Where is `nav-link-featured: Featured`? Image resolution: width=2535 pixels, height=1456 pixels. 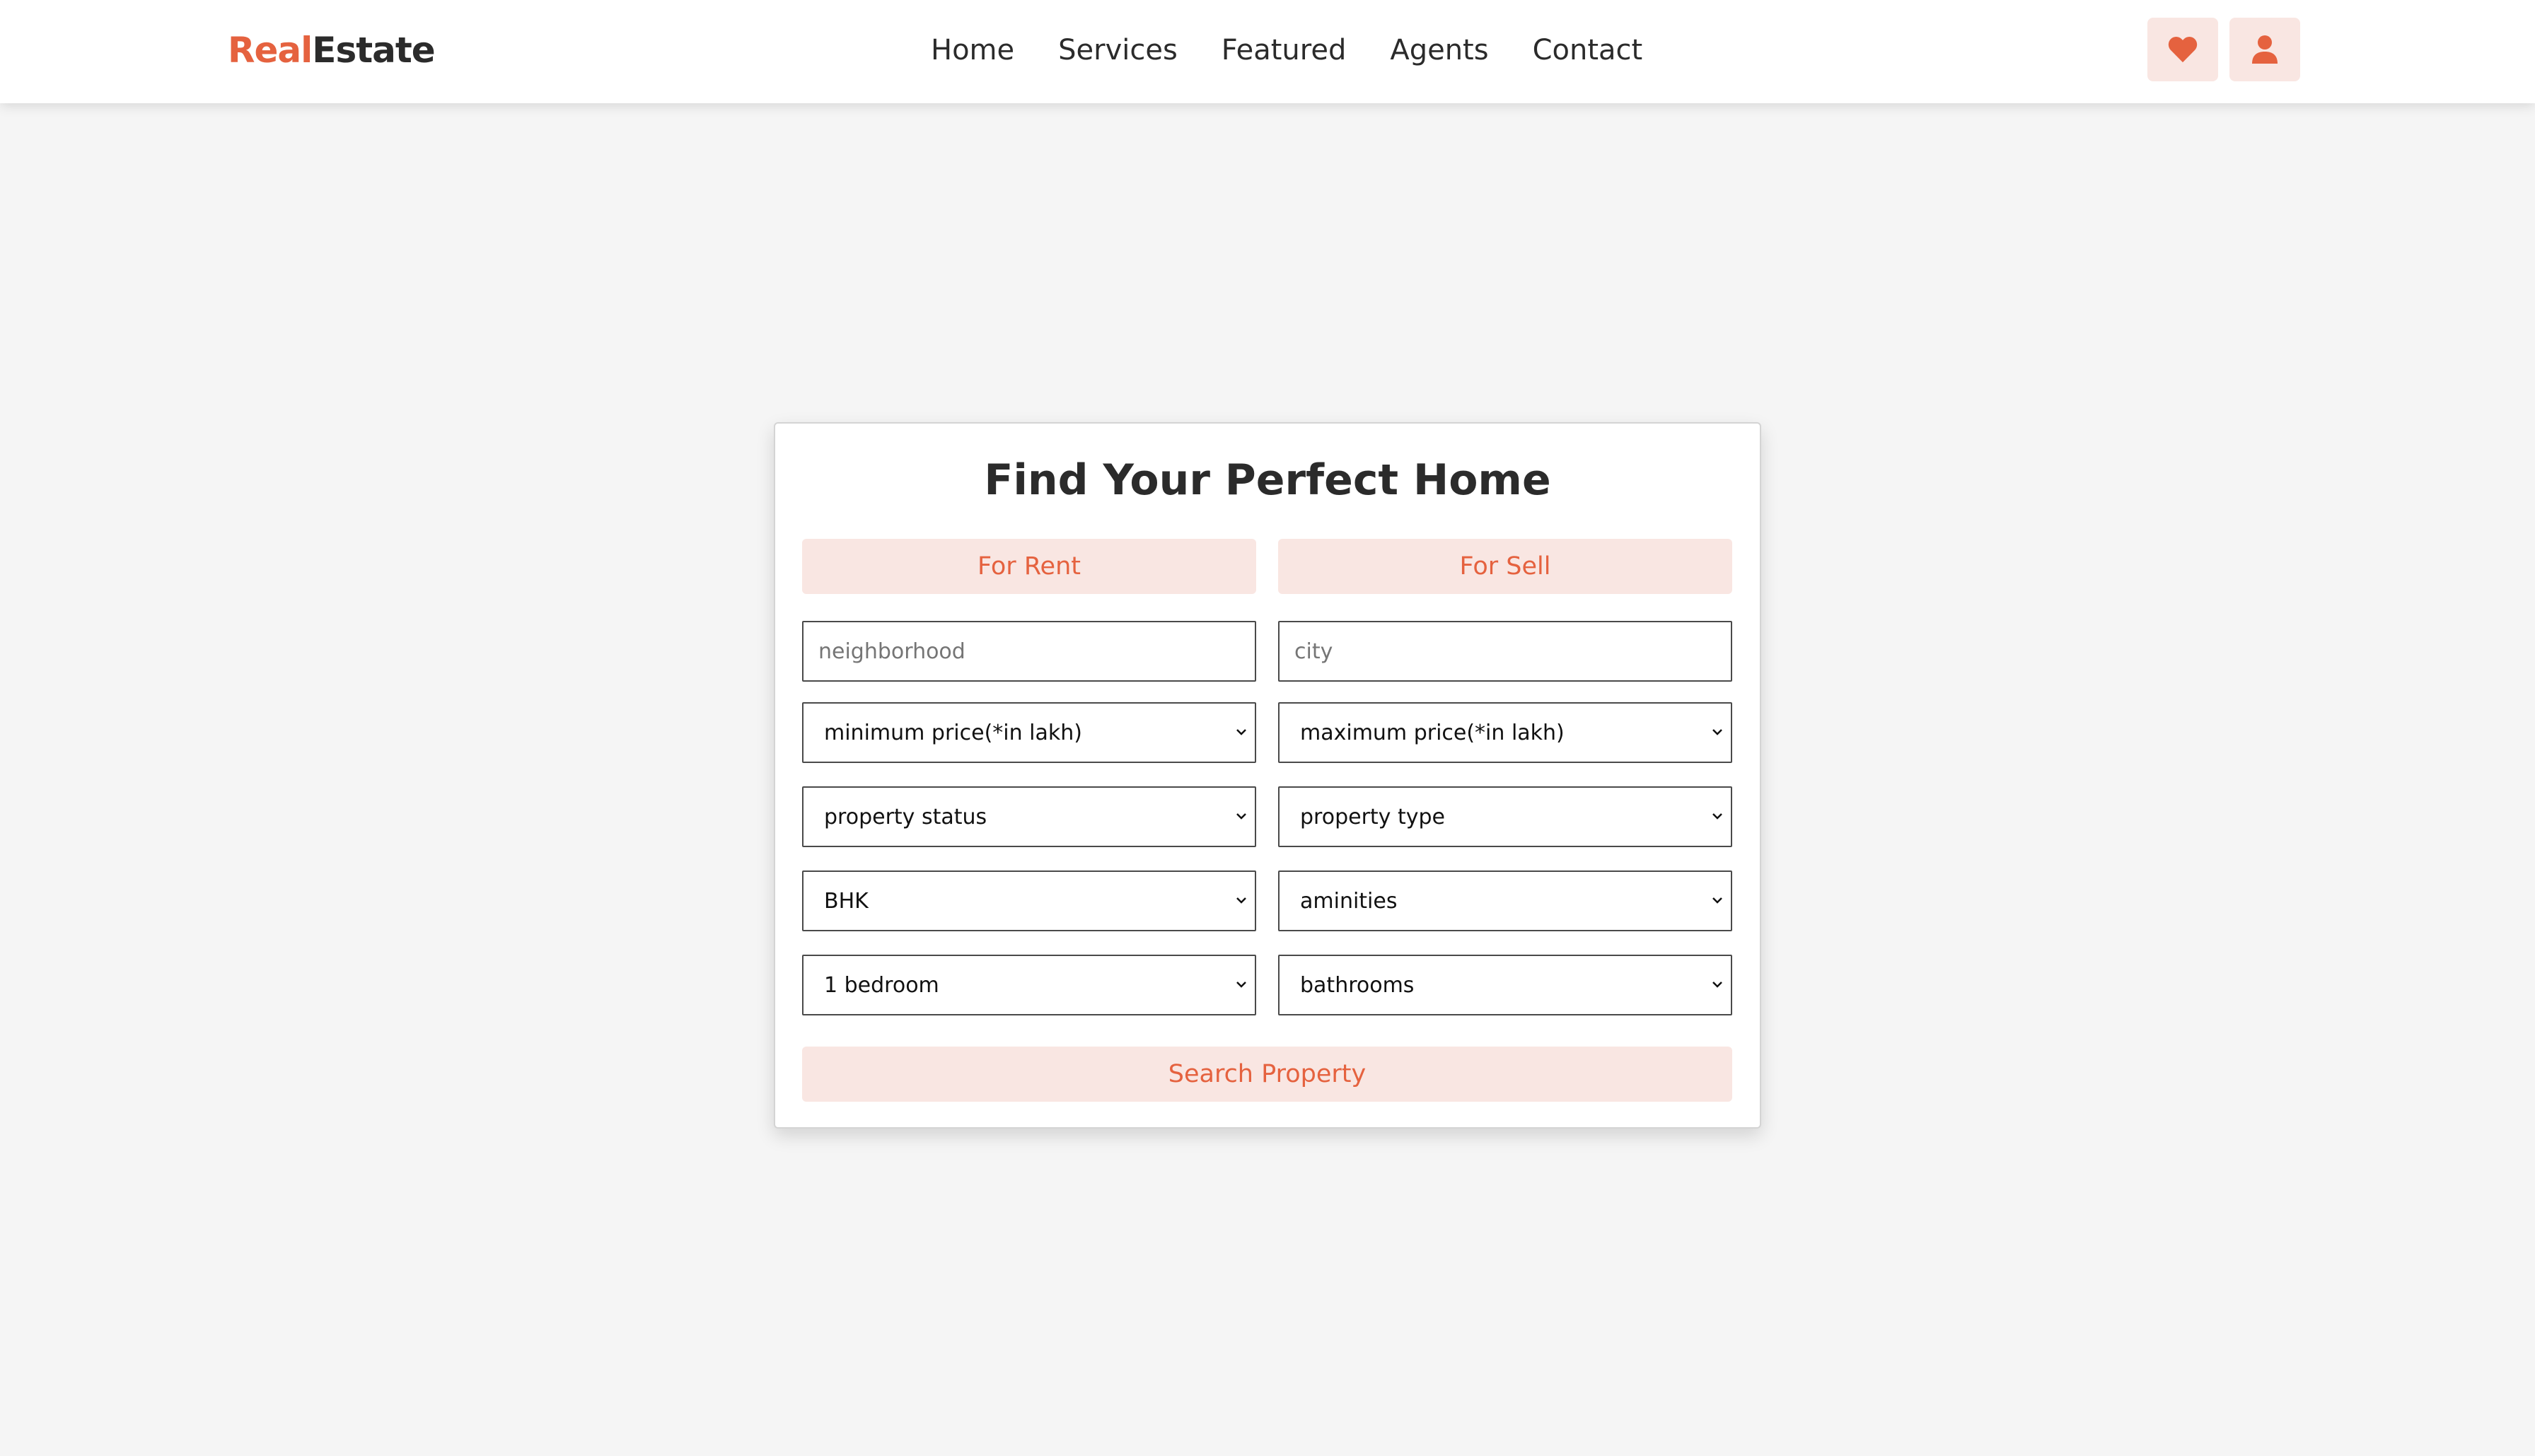 nav-link-featured: Featured is located at coordinates (1285, 50).